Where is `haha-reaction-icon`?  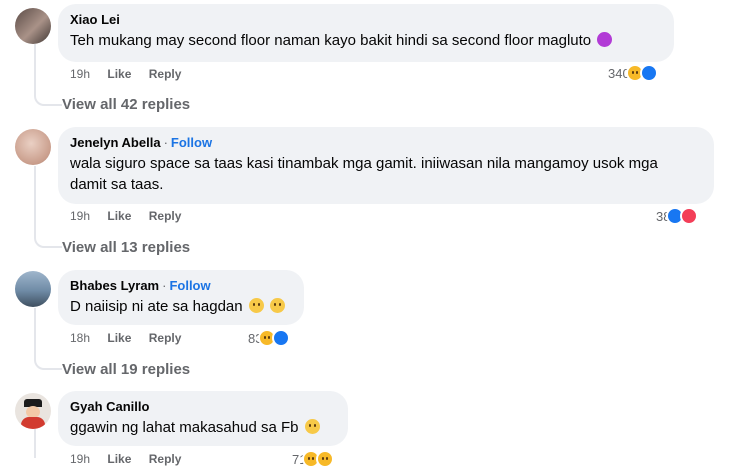 haha-reaction-icon is located at coordinates (325, 459).